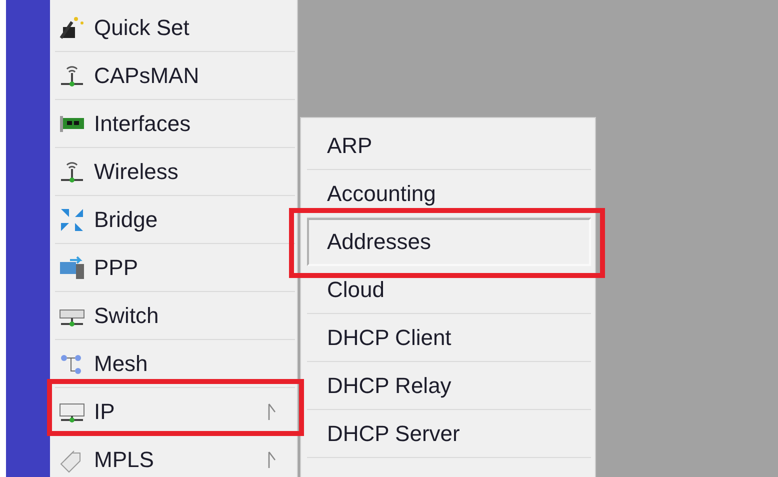  Describe the element at coordinates (449, 290) in the screenshot. I see `submenu-item: Cloud` at that location.